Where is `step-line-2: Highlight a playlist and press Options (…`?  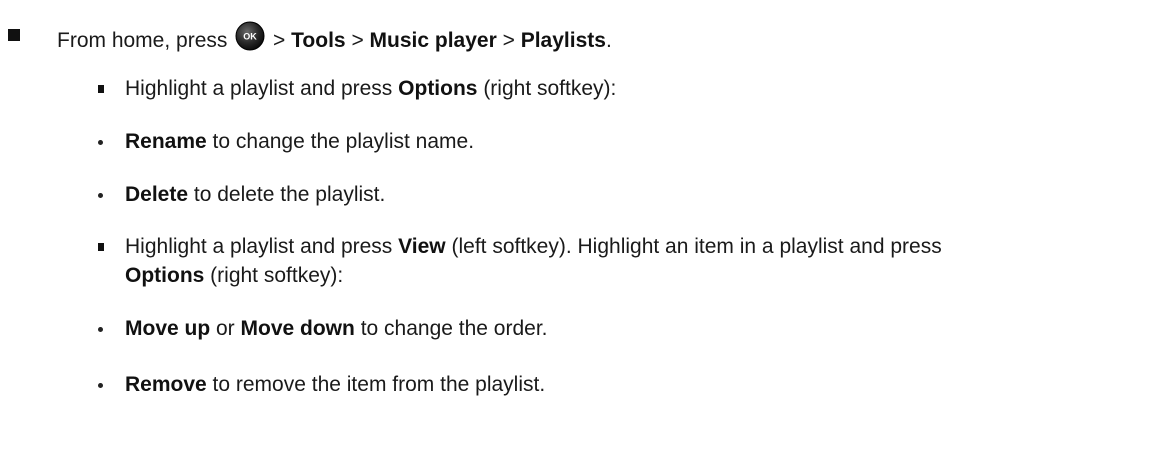 step-line-2: Highlight a playlist and press Options (… is located at coordinates (370, 89).